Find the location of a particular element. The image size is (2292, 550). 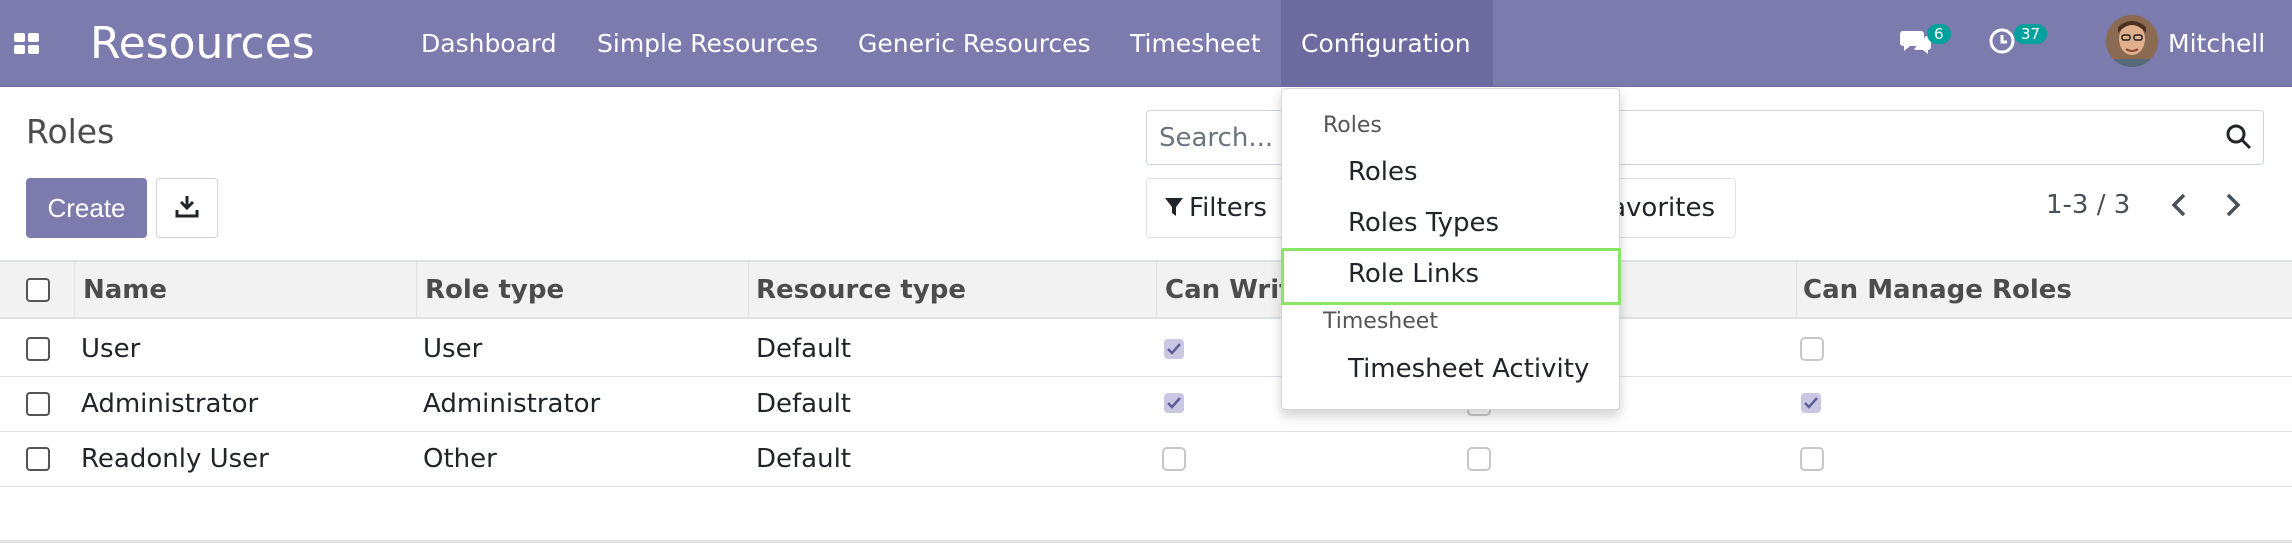

clock-icon is located at coordinates (2002, 43).